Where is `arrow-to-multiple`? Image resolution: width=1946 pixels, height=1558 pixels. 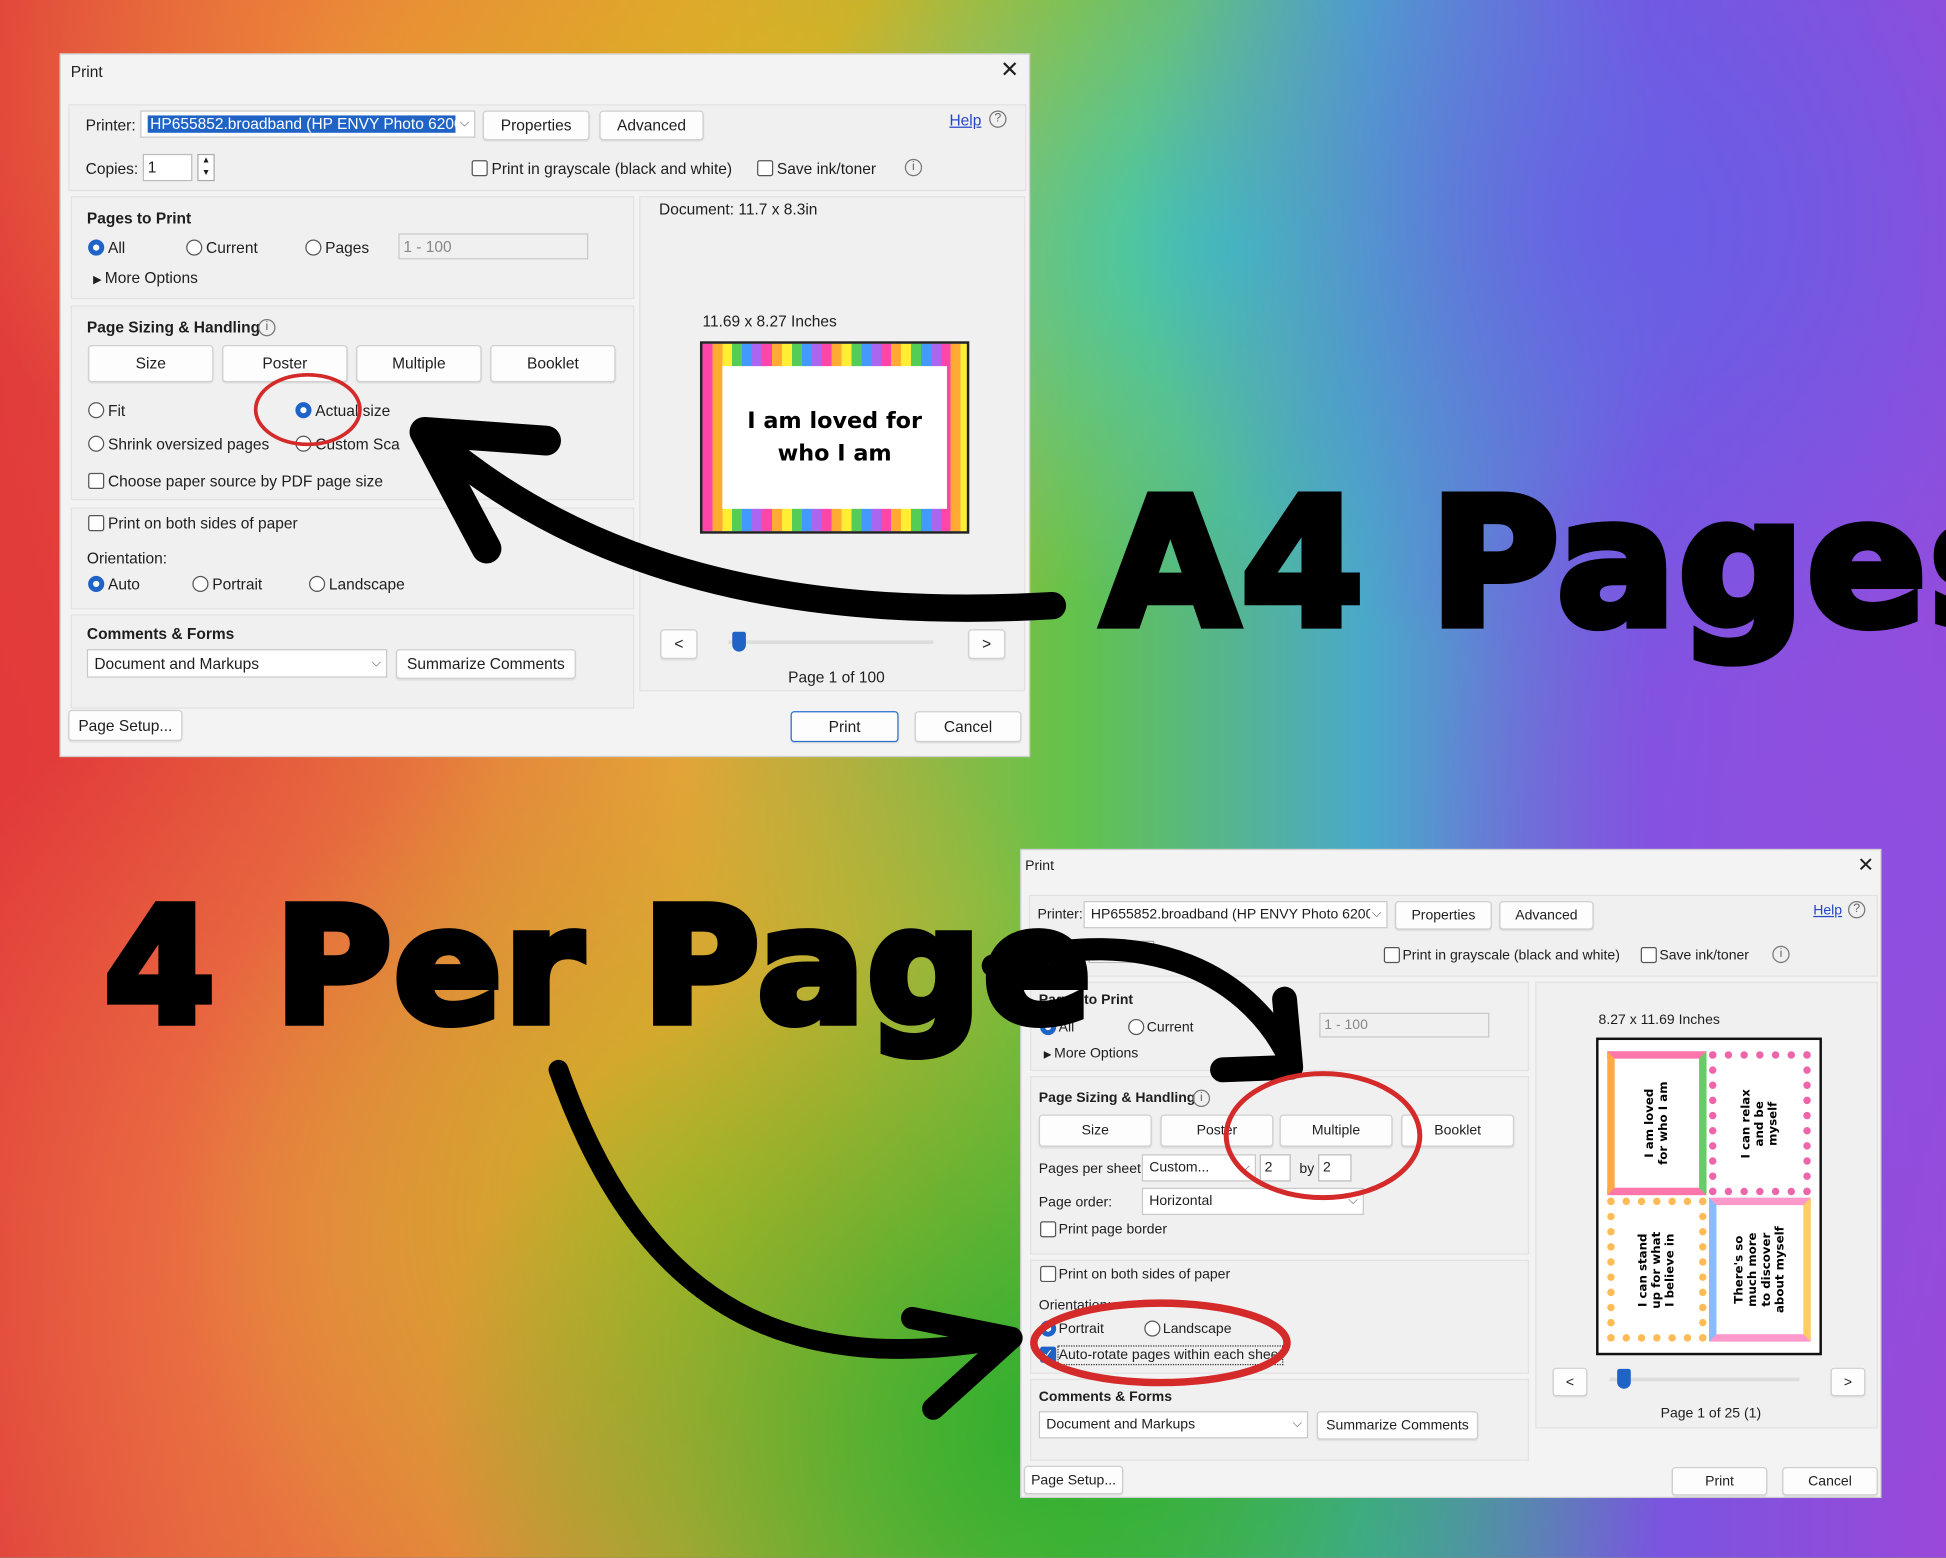
arrow-to-multiple is located at coordinates (1141, 1005).